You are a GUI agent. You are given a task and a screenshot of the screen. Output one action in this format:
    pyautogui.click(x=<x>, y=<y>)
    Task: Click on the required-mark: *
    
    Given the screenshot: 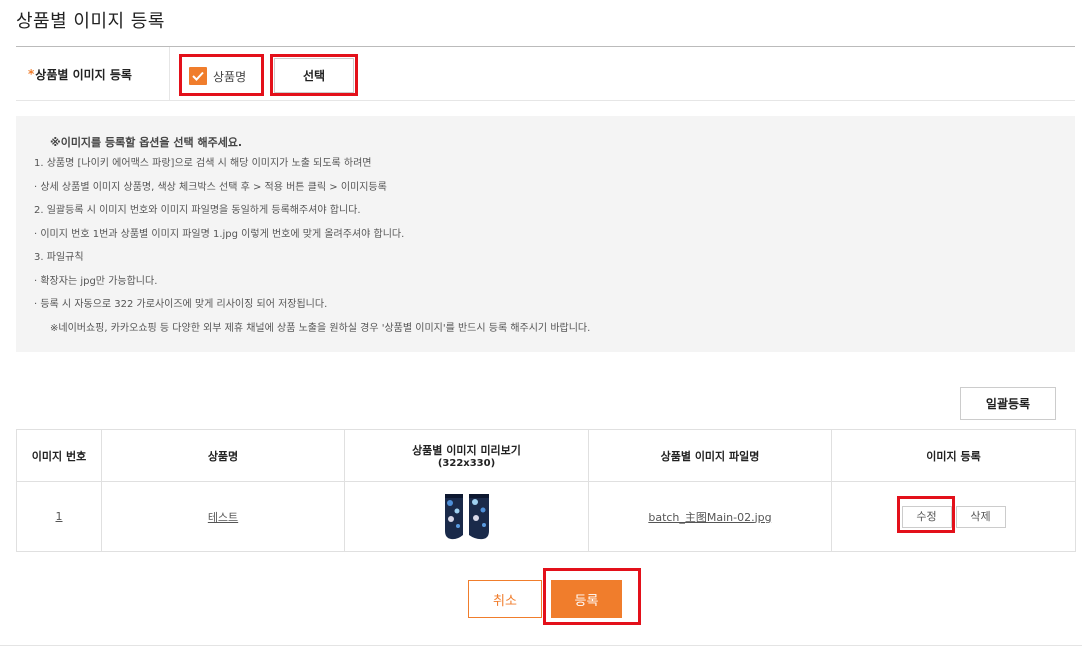 What is the action you would take?
    pyautogui.click(x=31, y=74)
    